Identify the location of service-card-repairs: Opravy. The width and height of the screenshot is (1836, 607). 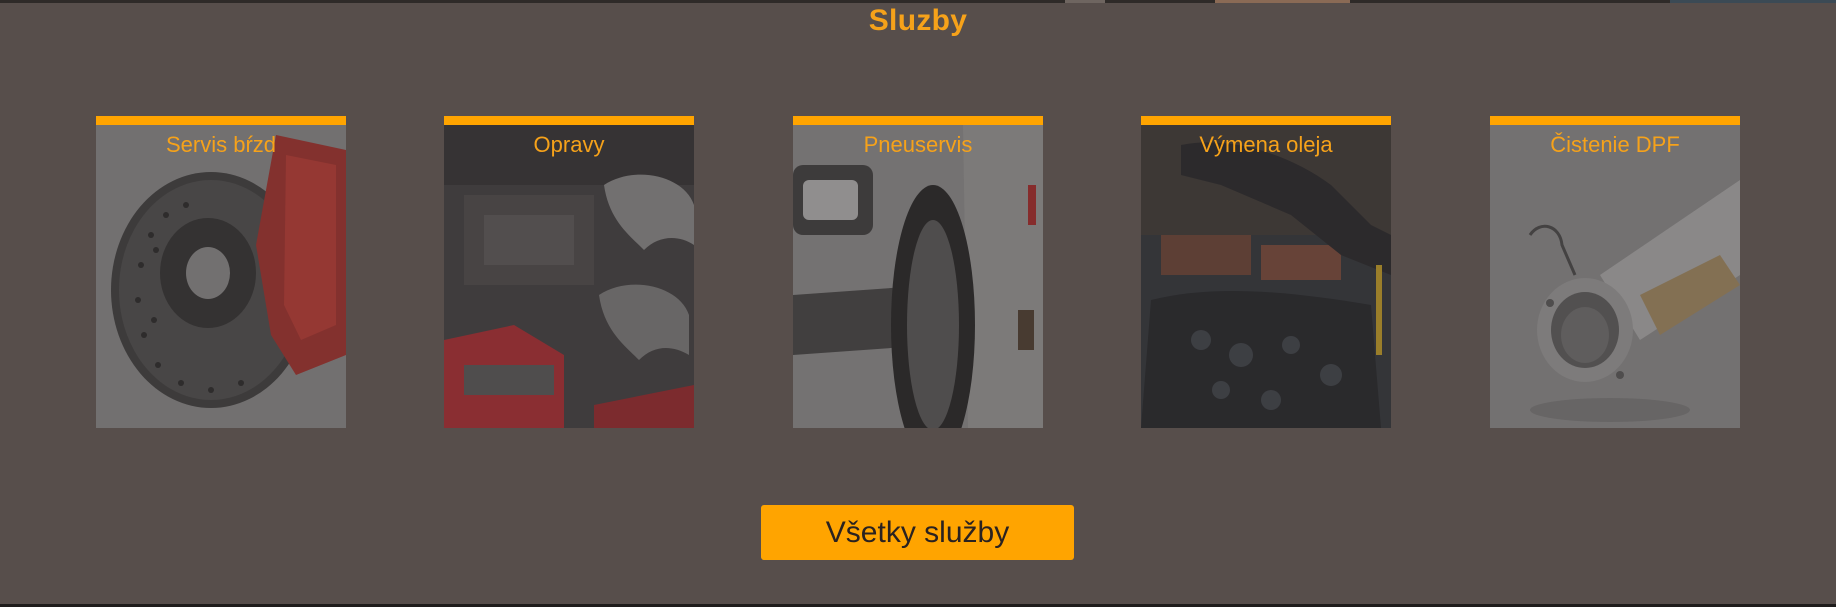
(569, 272).